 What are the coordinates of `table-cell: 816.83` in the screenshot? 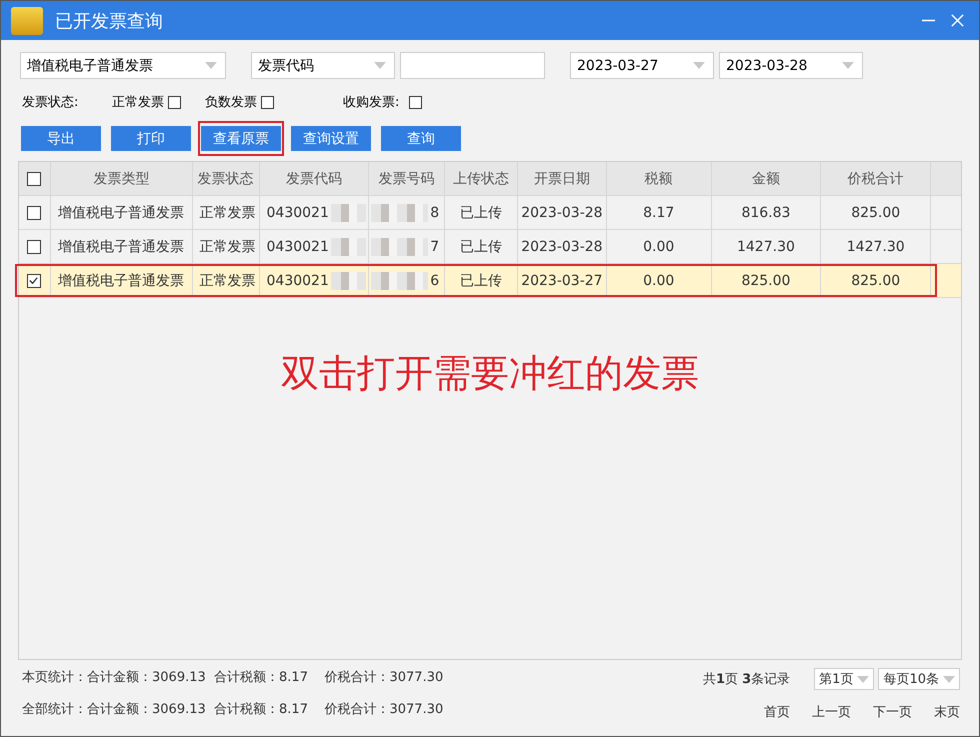 It's located at (765, 212).